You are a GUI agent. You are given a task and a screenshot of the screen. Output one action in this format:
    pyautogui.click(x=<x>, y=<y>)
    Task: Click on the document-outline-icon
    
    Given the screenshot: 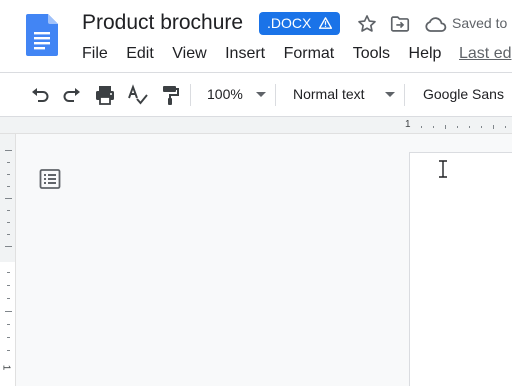 What is the action you would take?
    pyautogui.click(x=50, y=179)
    